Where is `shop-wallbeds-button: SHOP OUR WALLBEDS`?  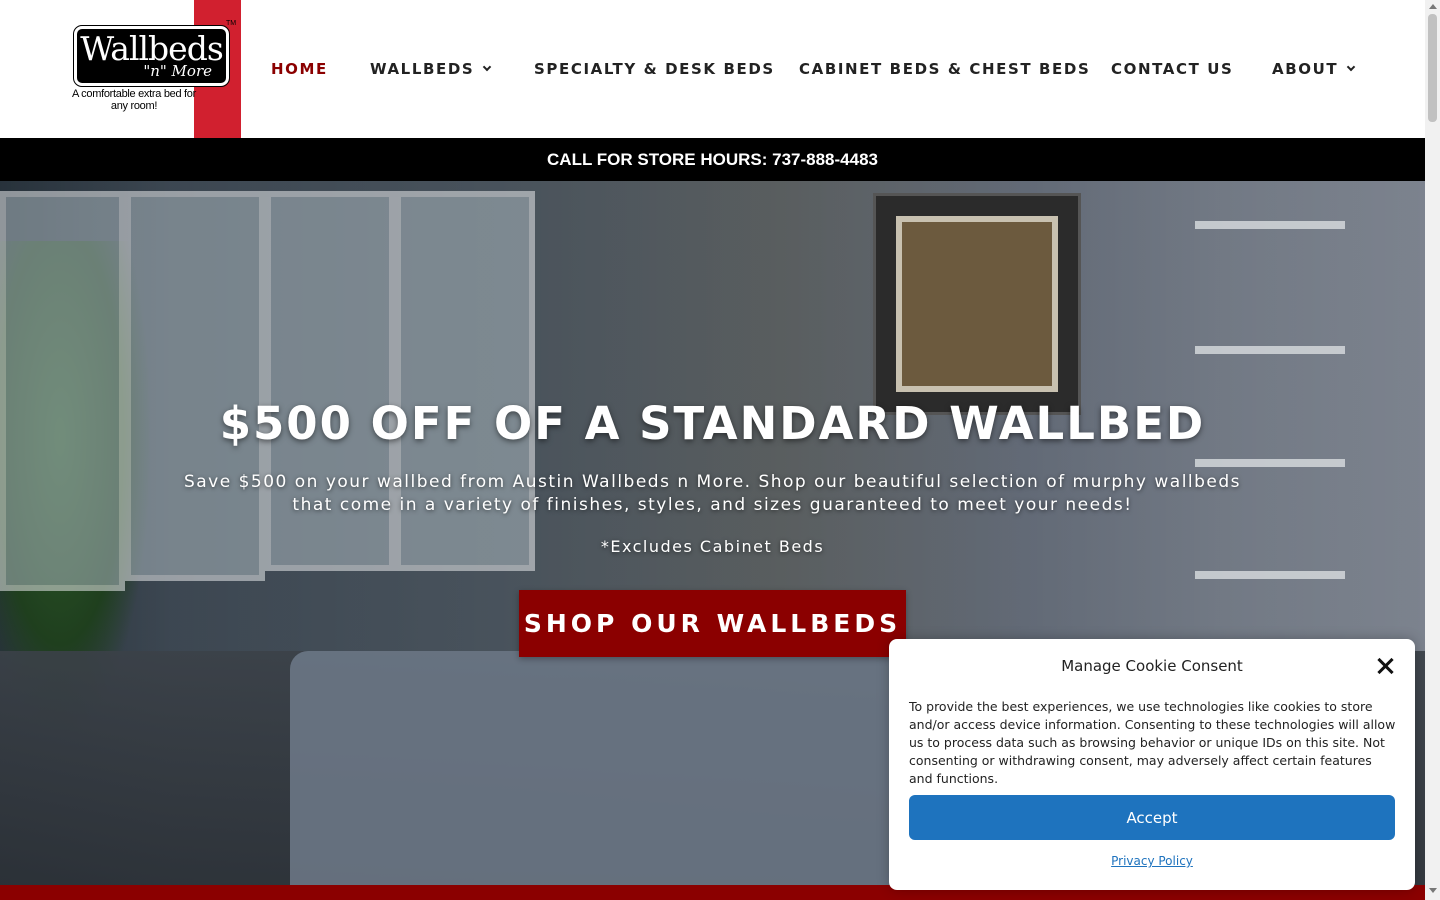 shop-wallbeds-button: SHOP OUR WALLBEDS is located at coordinates (712, 623).